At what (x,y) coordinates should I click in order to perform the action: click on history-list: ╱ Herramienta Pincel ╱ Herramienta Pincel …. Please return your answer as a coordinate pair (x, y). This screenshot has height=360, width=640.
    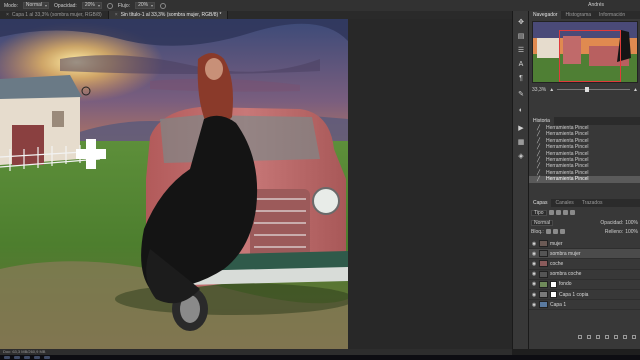
    Looking at the image, I should click on (584, 154).